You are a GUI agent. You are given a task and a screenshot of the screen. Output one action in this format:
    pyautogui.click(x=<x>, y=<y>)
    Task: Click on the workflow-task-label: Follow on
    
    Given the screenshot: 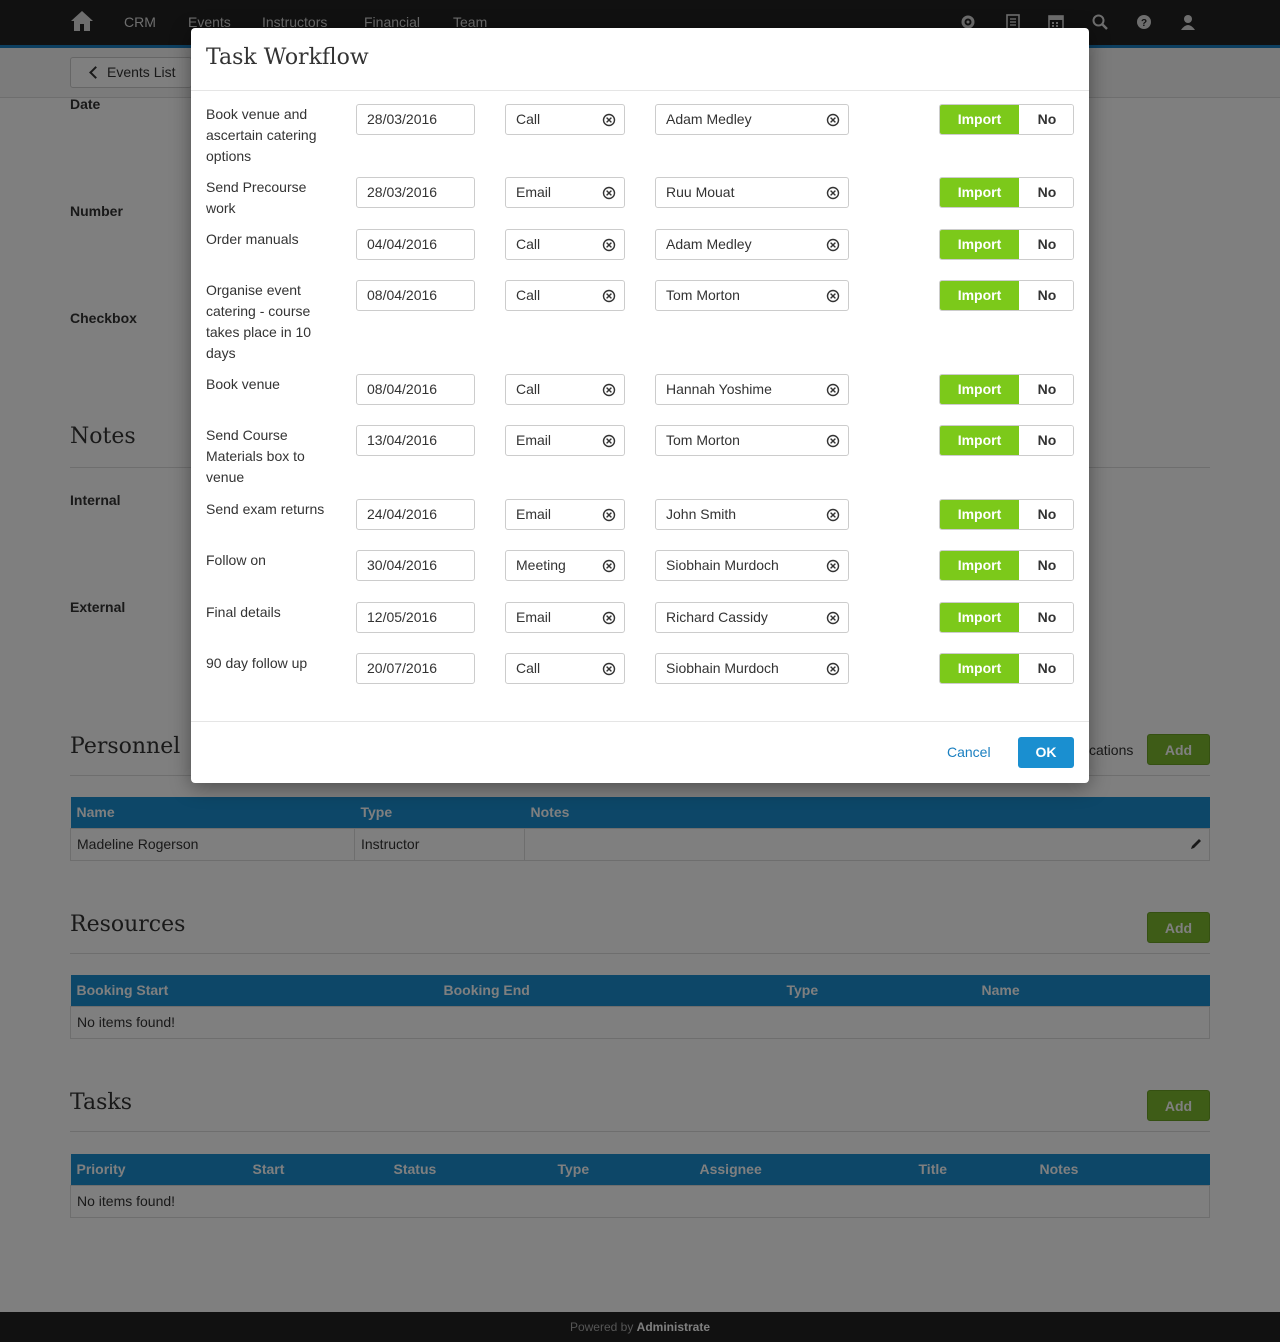 What is the action you would take?
    pyautogui.click(x=236, y=560)
    